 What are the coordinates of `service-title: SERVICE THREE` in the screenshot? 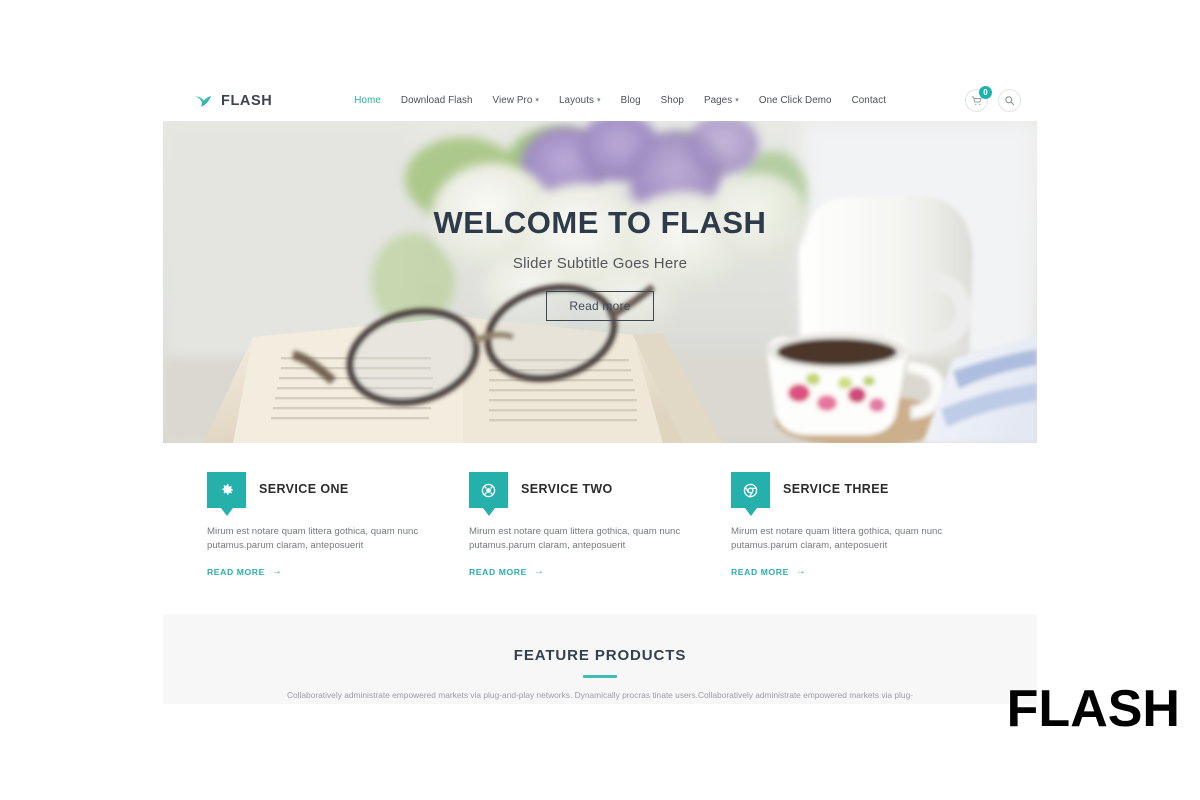 It's located at (836, 489).